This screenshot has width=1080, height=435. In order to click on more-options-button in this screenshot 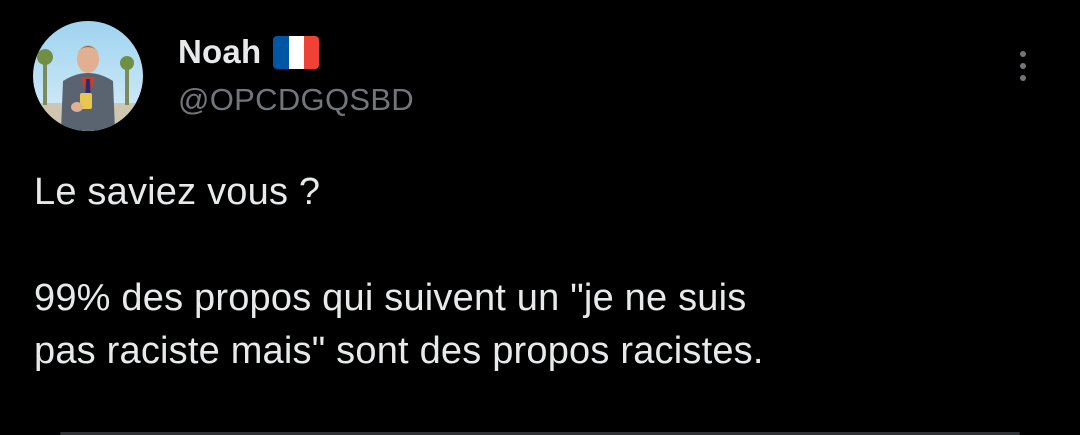, I will do `click(1023, 66)`.